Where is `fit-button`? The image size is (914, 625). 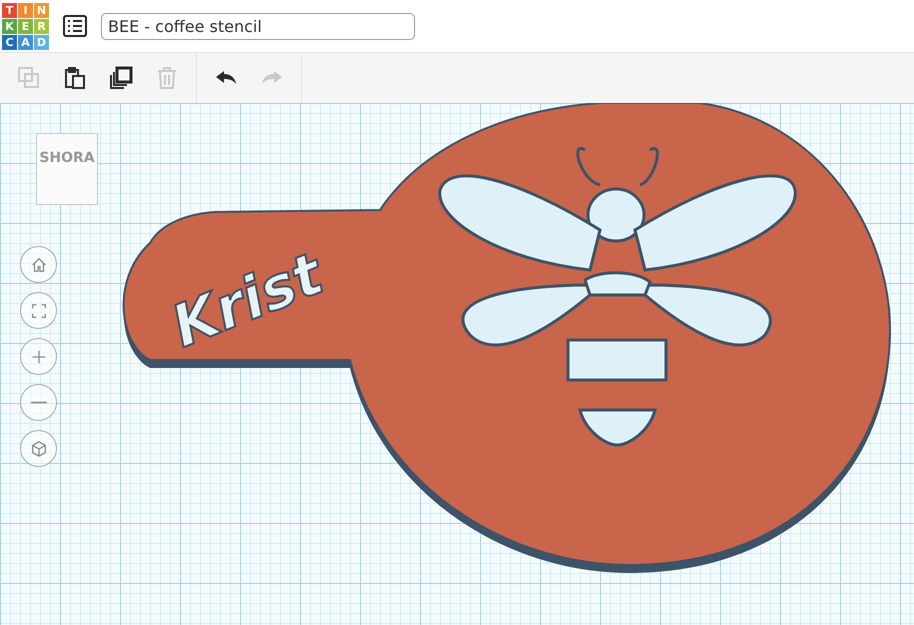 fit-button is located at coordinates (38, 310).